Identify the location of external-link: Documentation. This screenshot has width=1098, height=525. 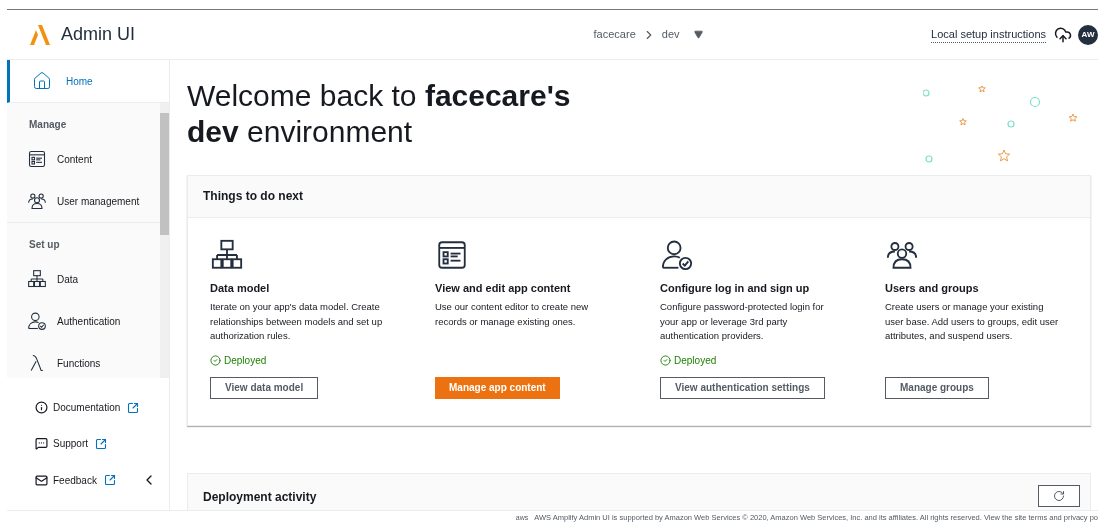
(78, 407).